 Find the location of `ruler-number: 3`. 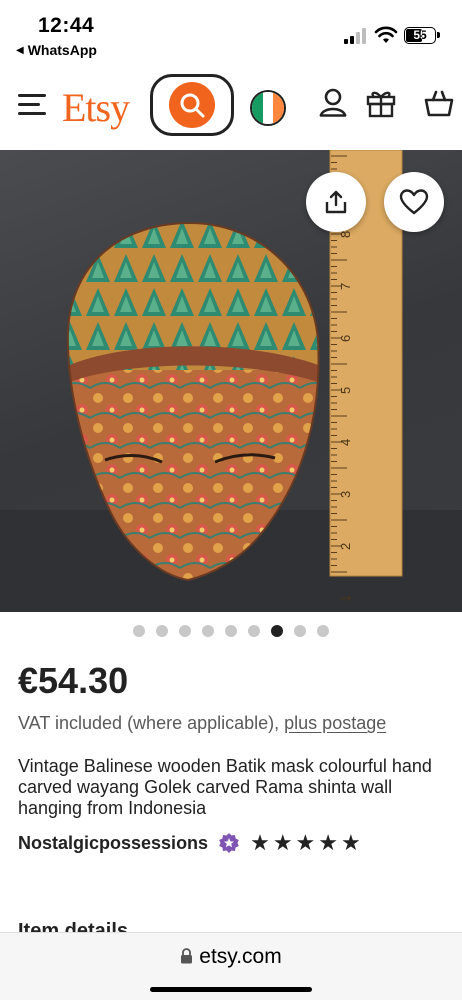

ruler-number: 3 is located at coordinates (345, 494).